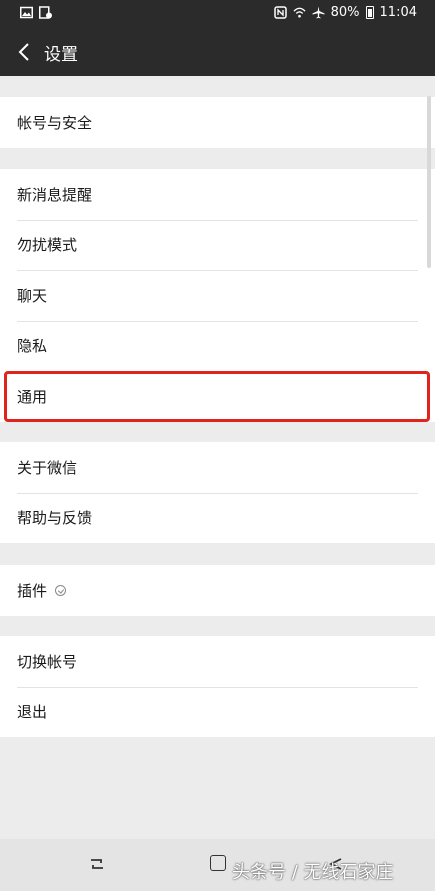 The width and height of the screenshot is (435, 891). I want to click on settings-item-label: 插件, so click(32, 590).